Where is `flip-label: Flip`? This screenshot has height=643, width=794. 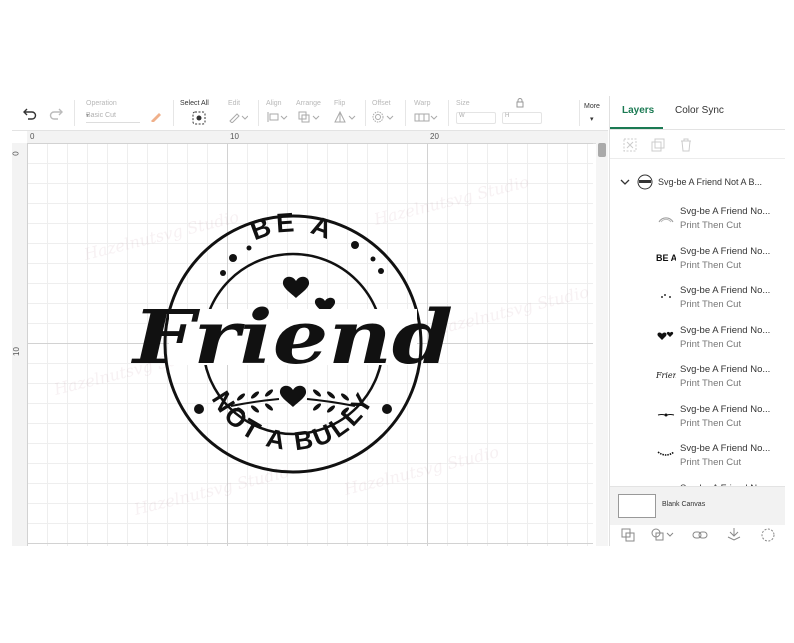
flip-label: Flip is located at coordinates (340, 103).